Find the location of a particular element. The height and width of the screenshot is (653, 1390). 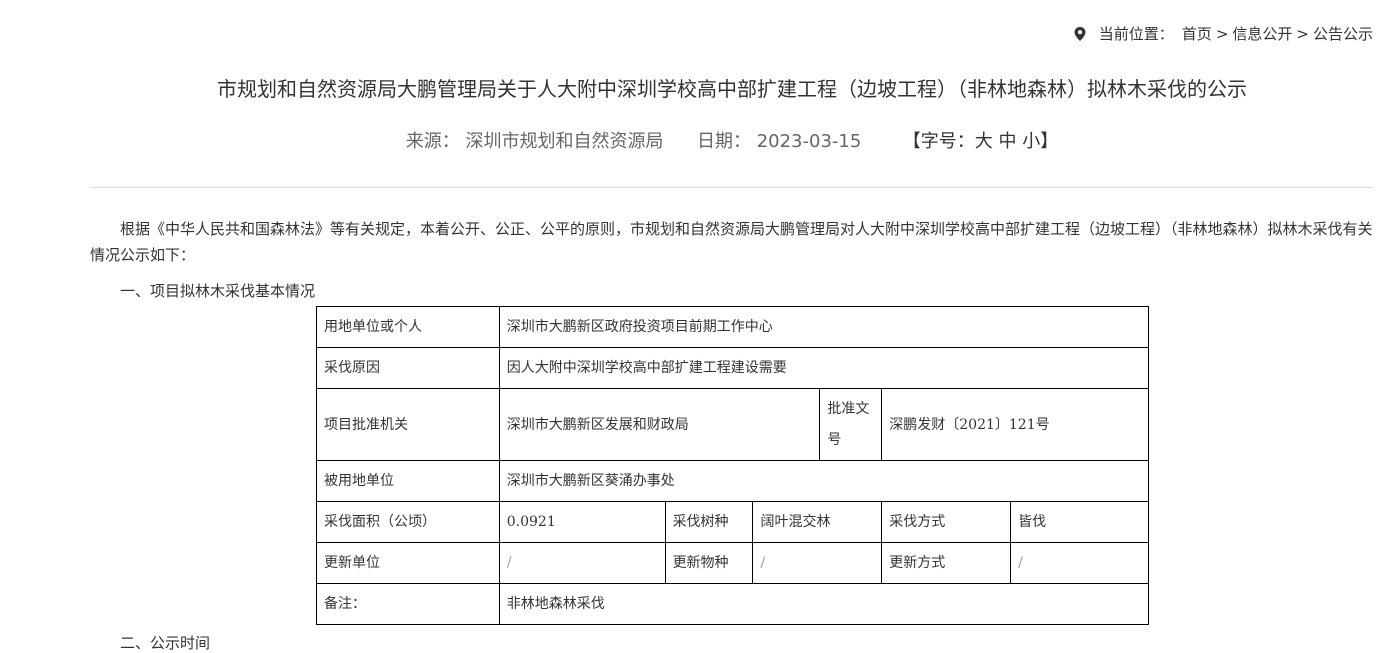

tree-species-label: 采伐树种 is located at coordinates (709, 522).